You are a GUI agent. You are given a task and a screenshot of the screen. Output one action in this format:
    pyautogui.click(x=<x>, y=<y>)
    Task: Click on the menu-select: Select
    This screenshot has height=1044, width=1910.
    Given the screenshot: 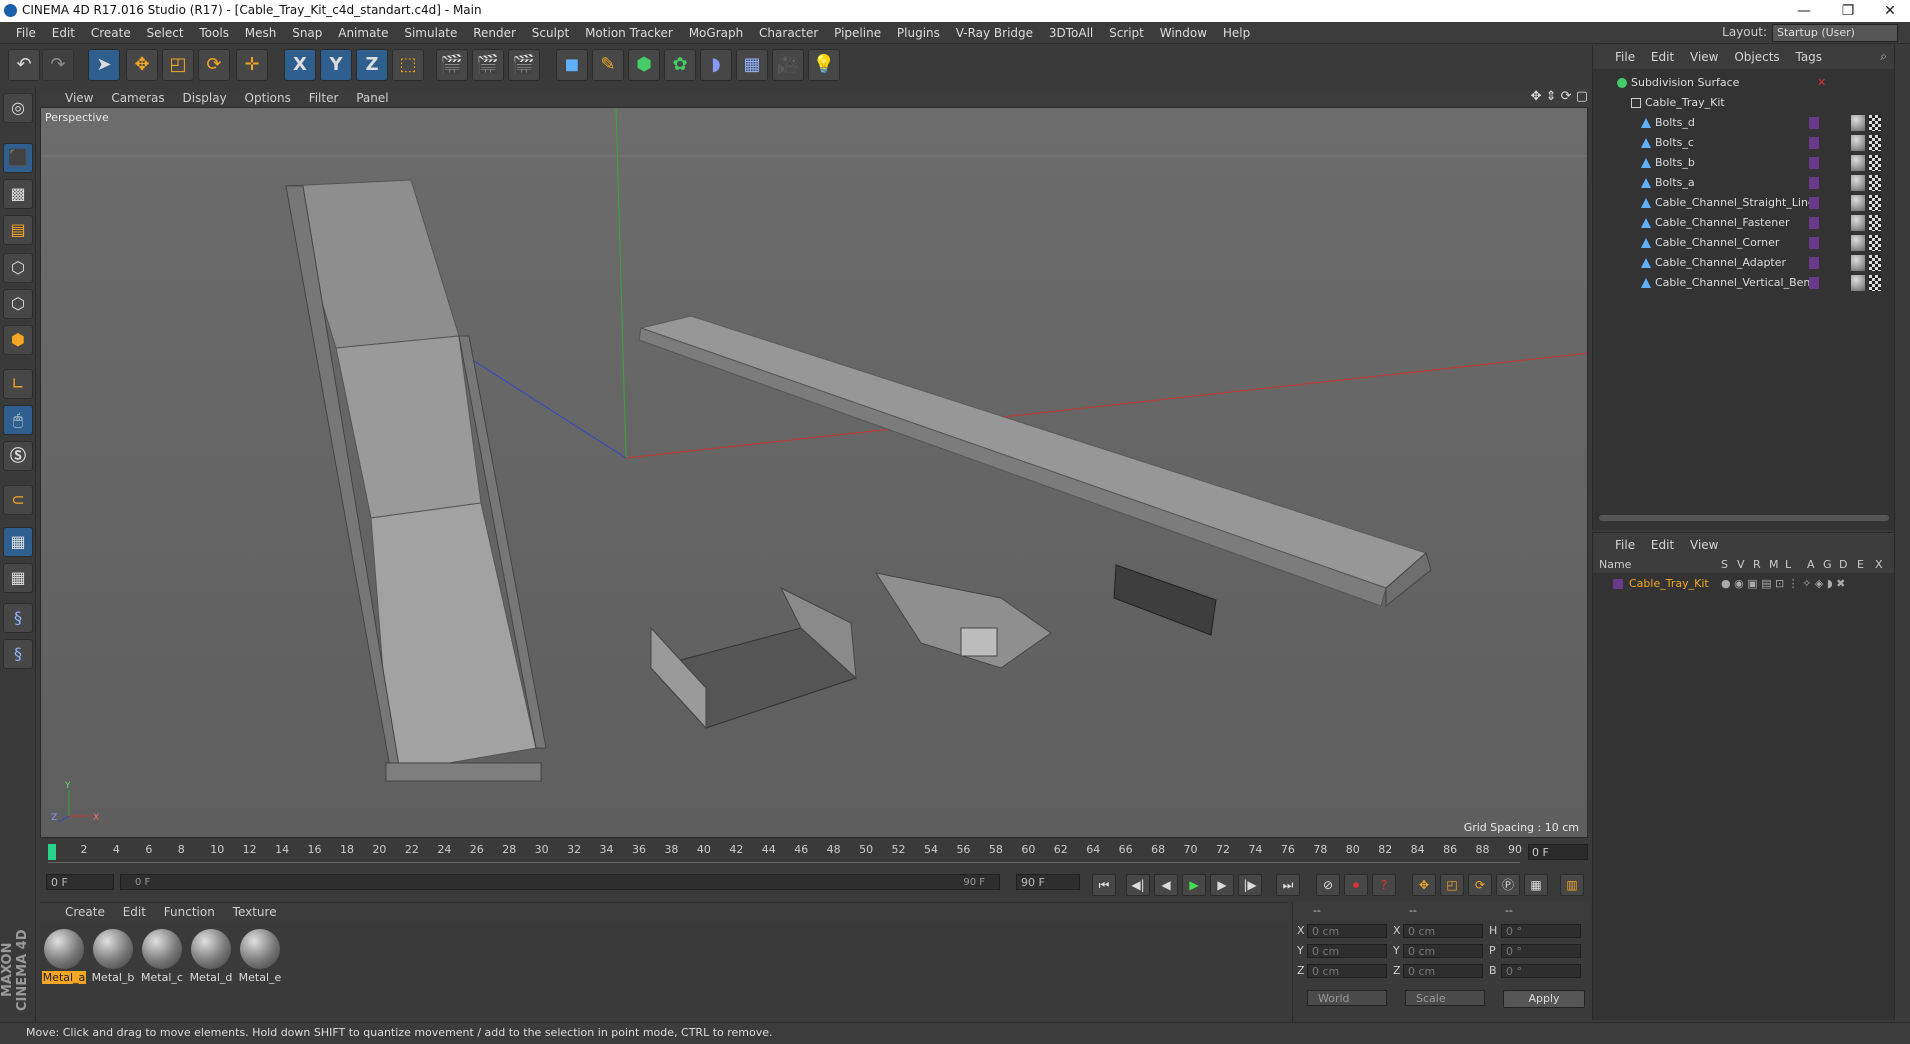 What is the action you would take?
    pyautogui.click(x=165, y=33)
    